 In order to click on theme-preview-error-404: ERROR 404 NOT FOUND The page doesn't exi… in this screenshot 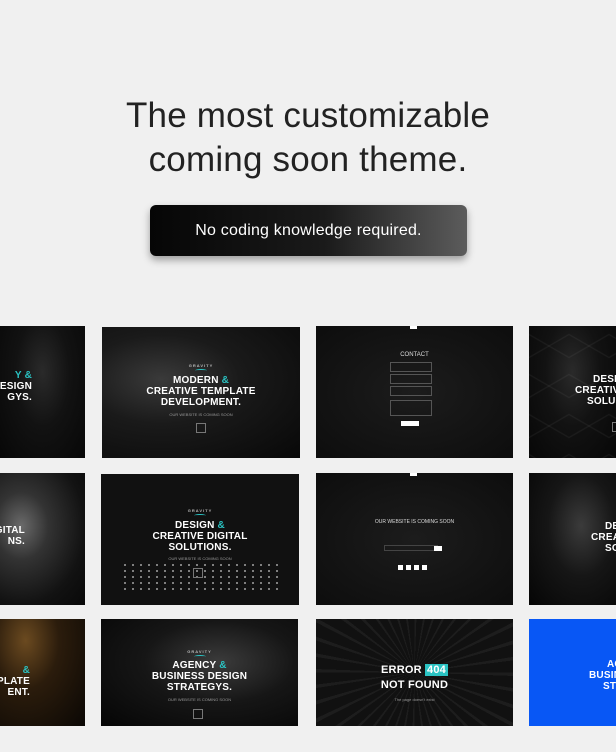, I will do `click(414, 672)`.